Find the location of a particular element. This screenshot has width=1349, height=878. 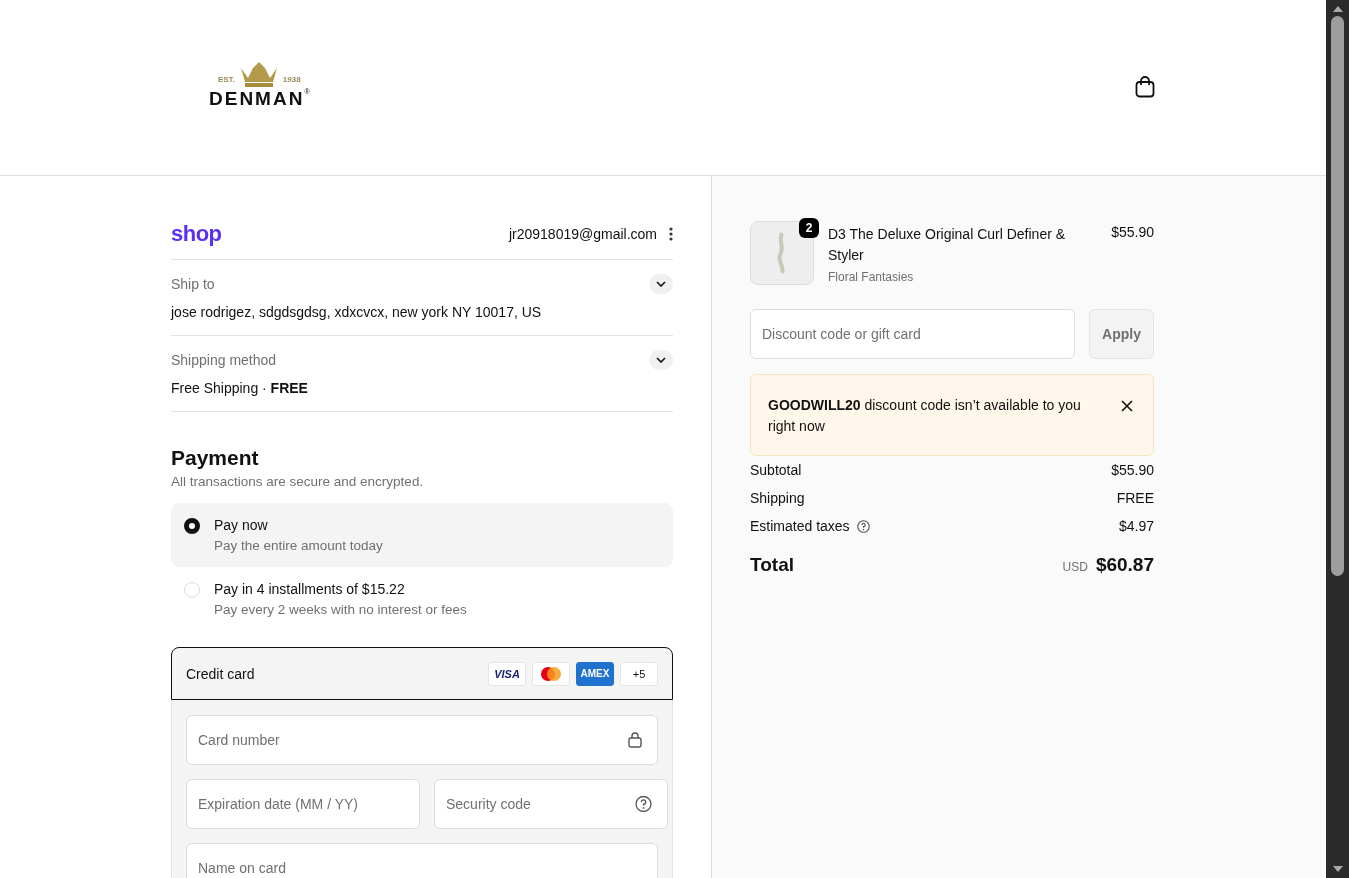

card-input-field: Security code is located at coordinates (551, 804).